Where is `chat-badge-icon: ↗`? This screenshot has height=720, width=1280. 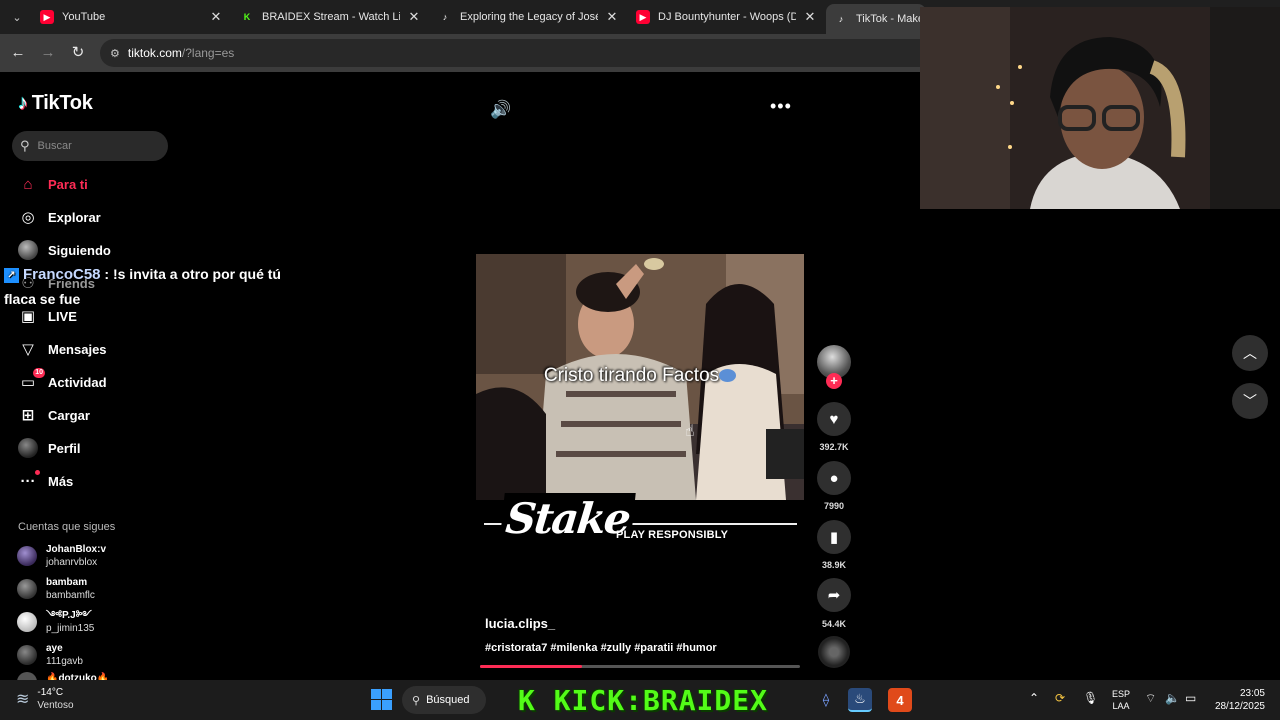 chat-badge-icon: ↗ is located at coordinates (11, 275).